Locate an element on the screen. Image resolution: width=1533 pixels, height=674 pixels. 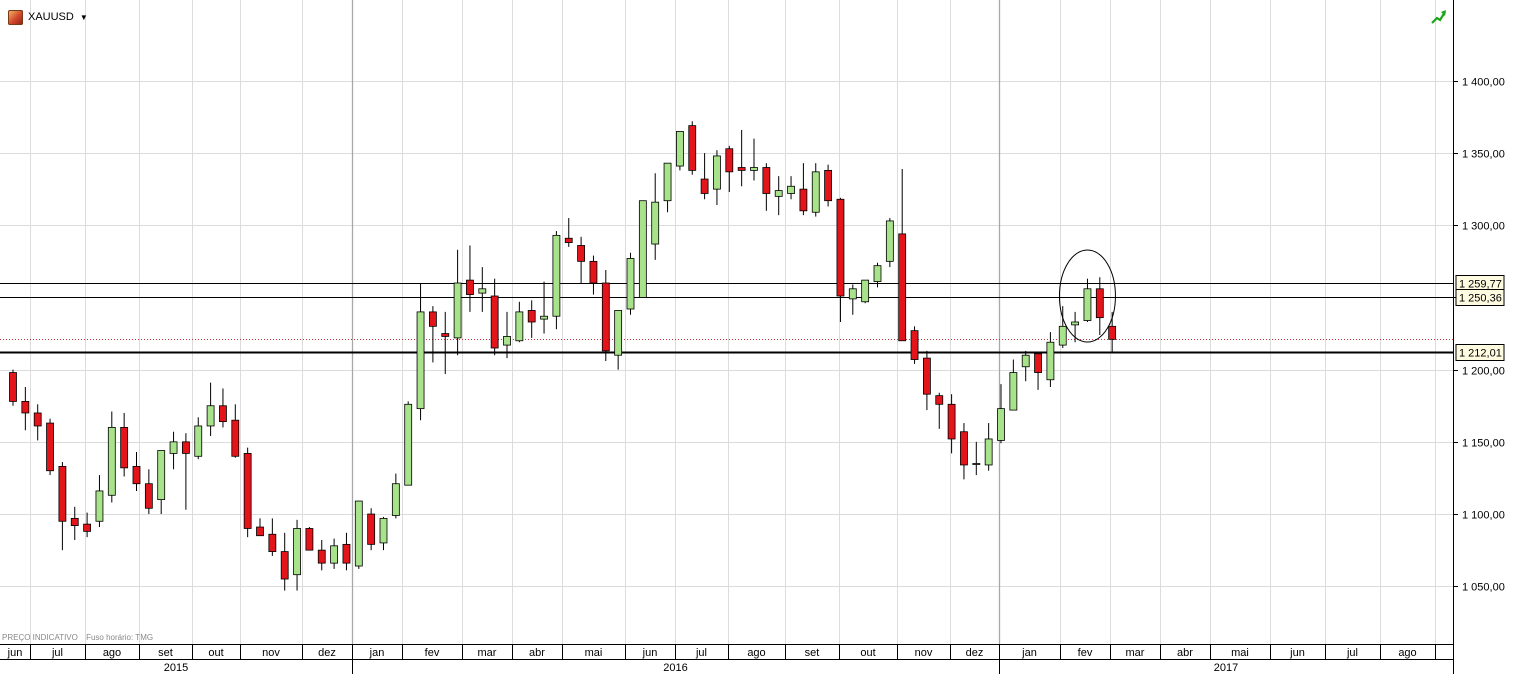
caret-down-icon: ▼ is located at coordinates (84, 17).